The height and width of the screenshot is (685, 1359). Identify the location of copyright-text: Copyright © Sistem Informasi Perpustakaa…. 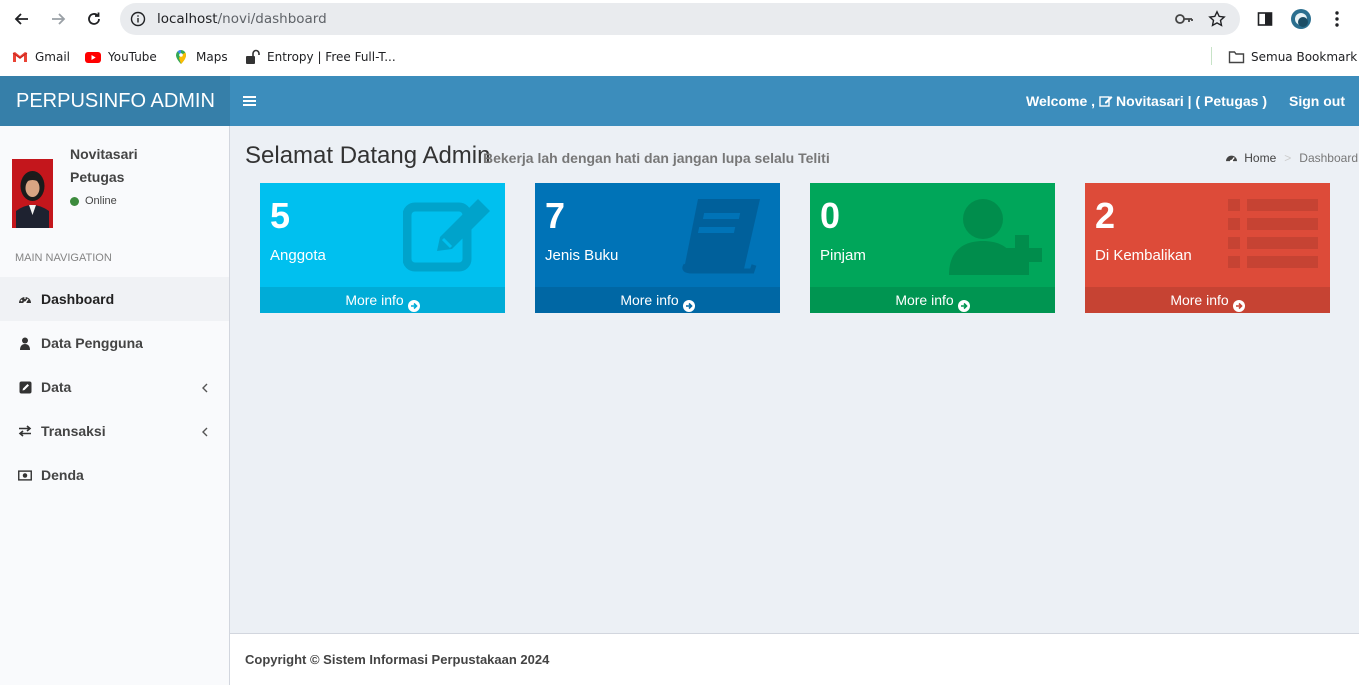
(397, 659).